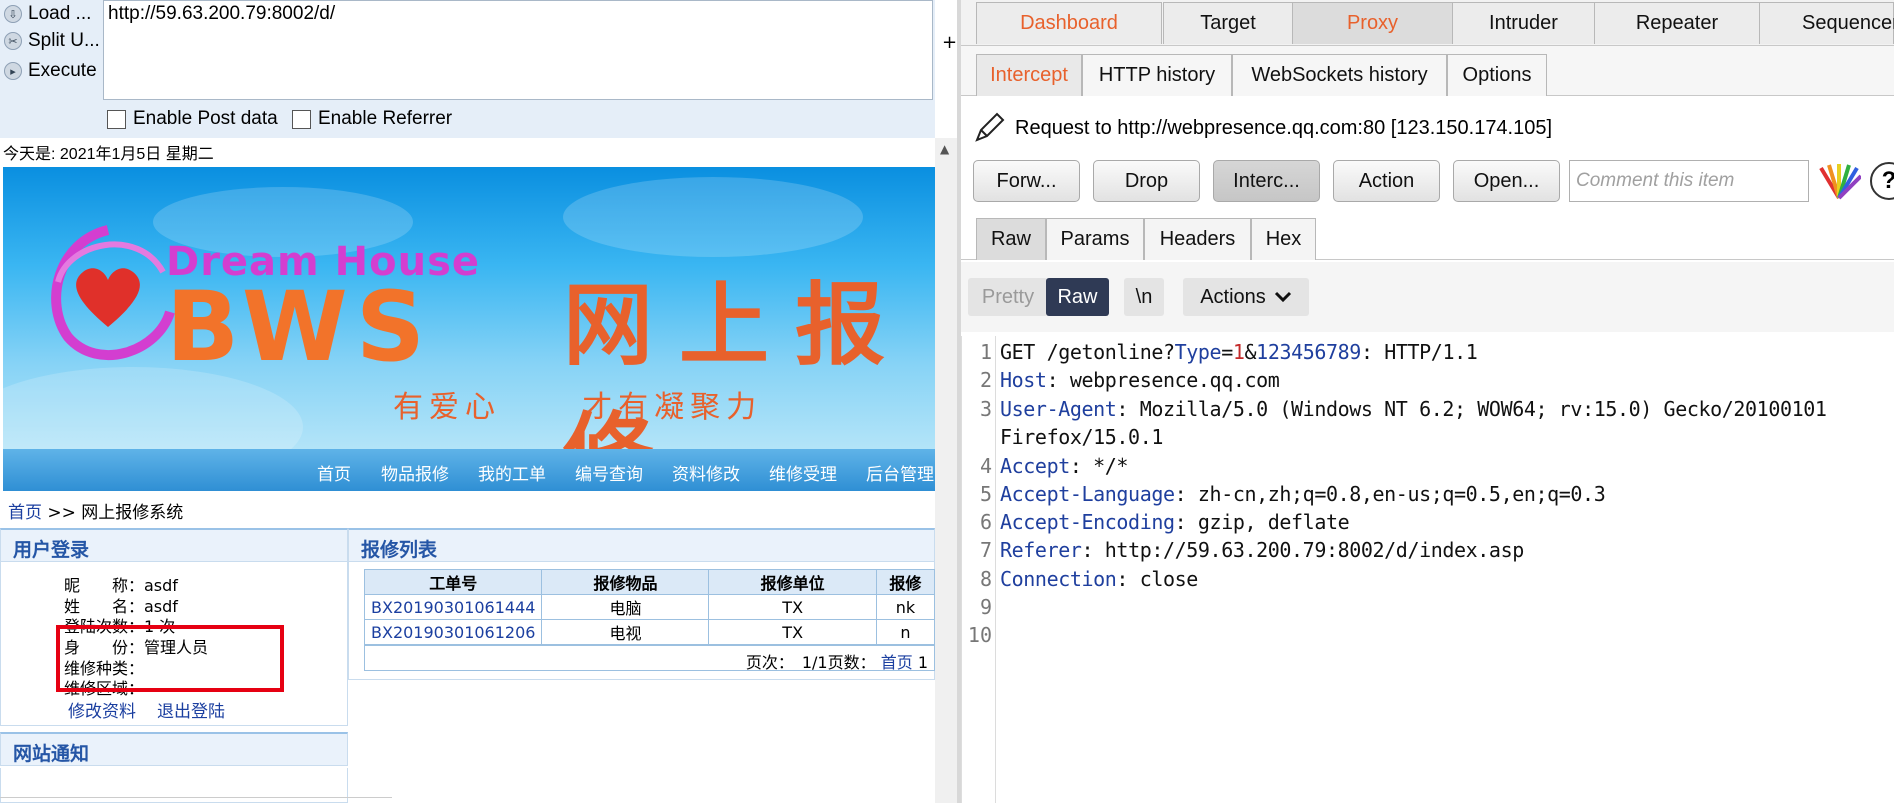 This screenshot has height=803, width=1894. Describe the element at coordinates (1677, 23) in the screenshot. I see `tab-repeater: Repeater` at that location.